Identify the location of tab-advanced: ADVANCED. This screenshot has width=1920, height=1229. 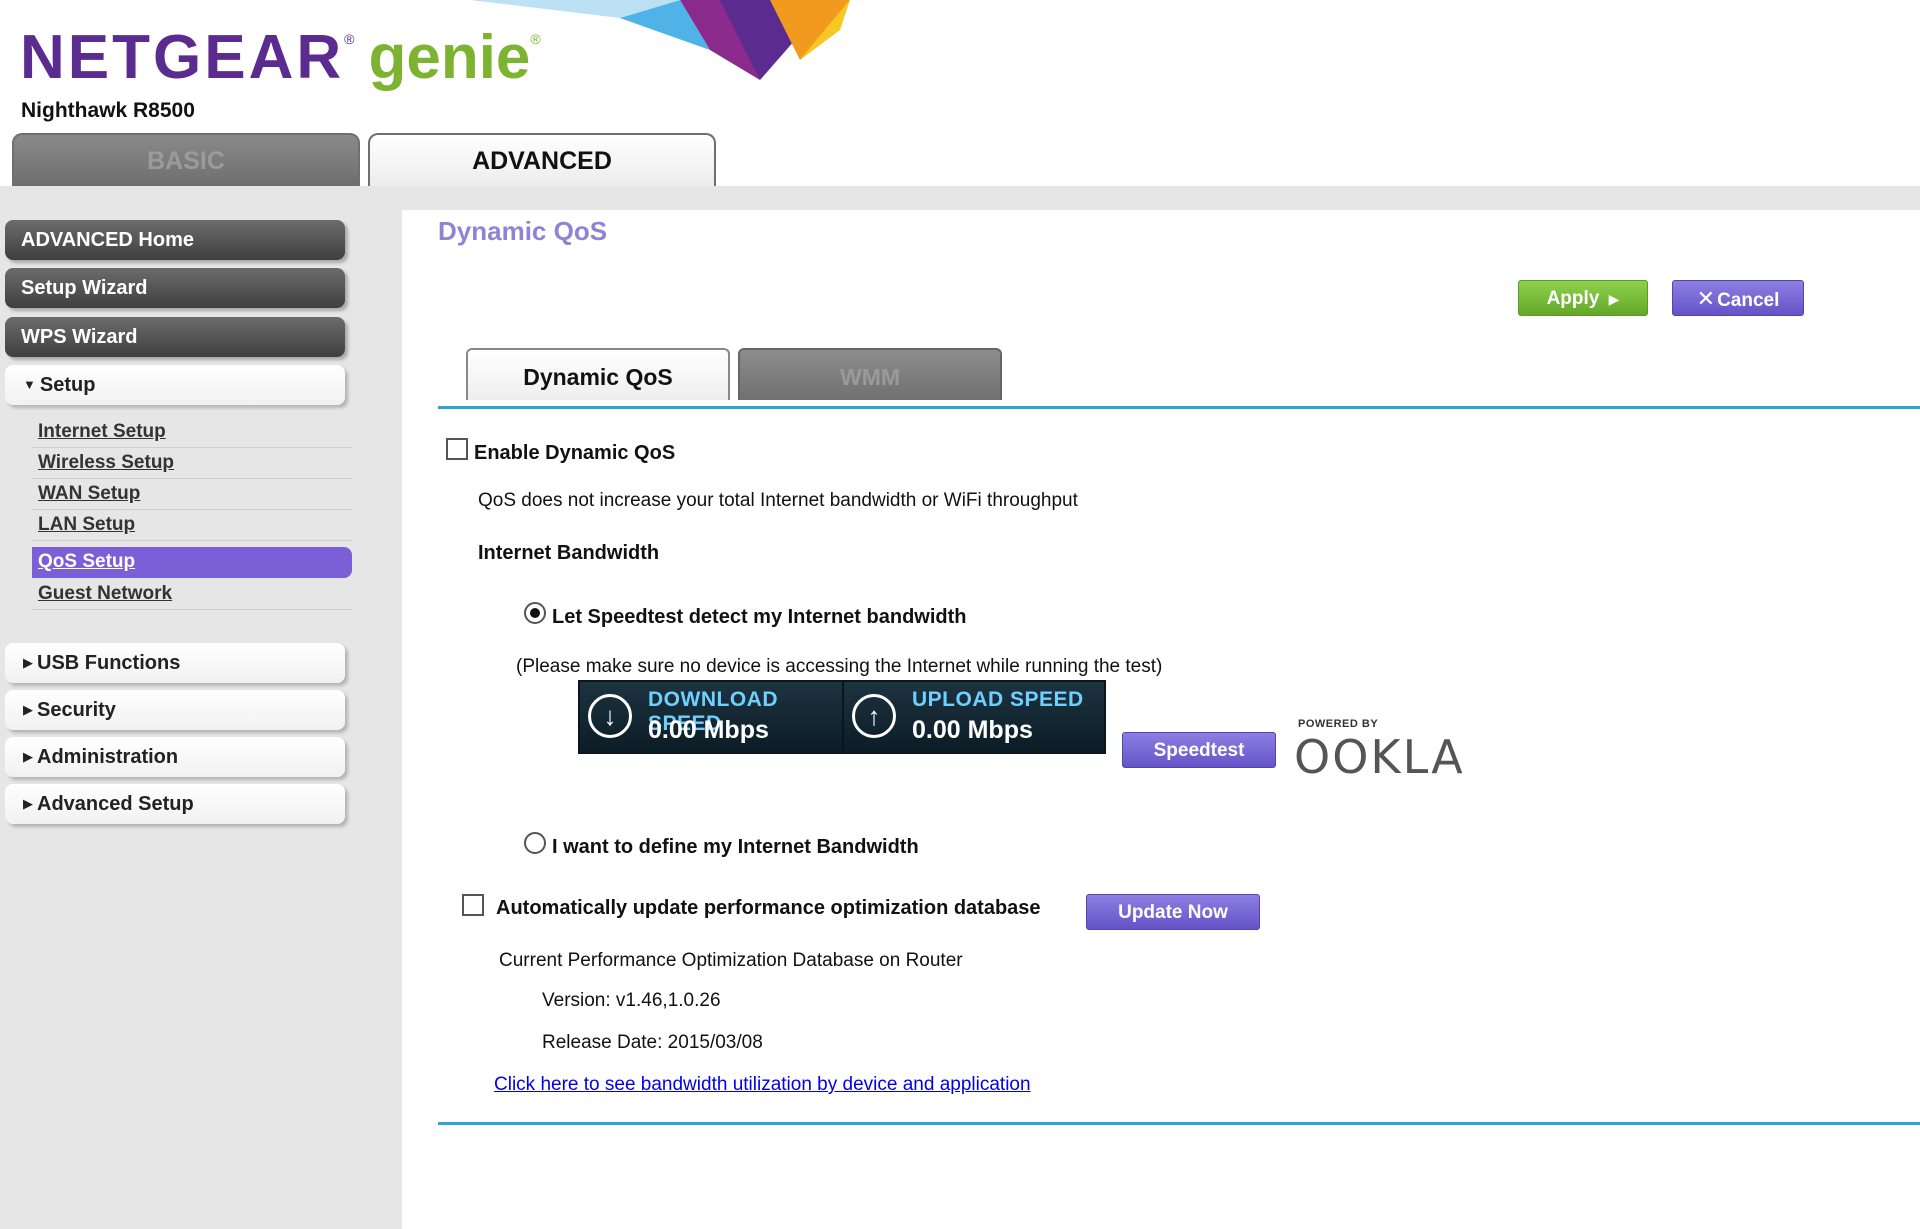
(542, 159).